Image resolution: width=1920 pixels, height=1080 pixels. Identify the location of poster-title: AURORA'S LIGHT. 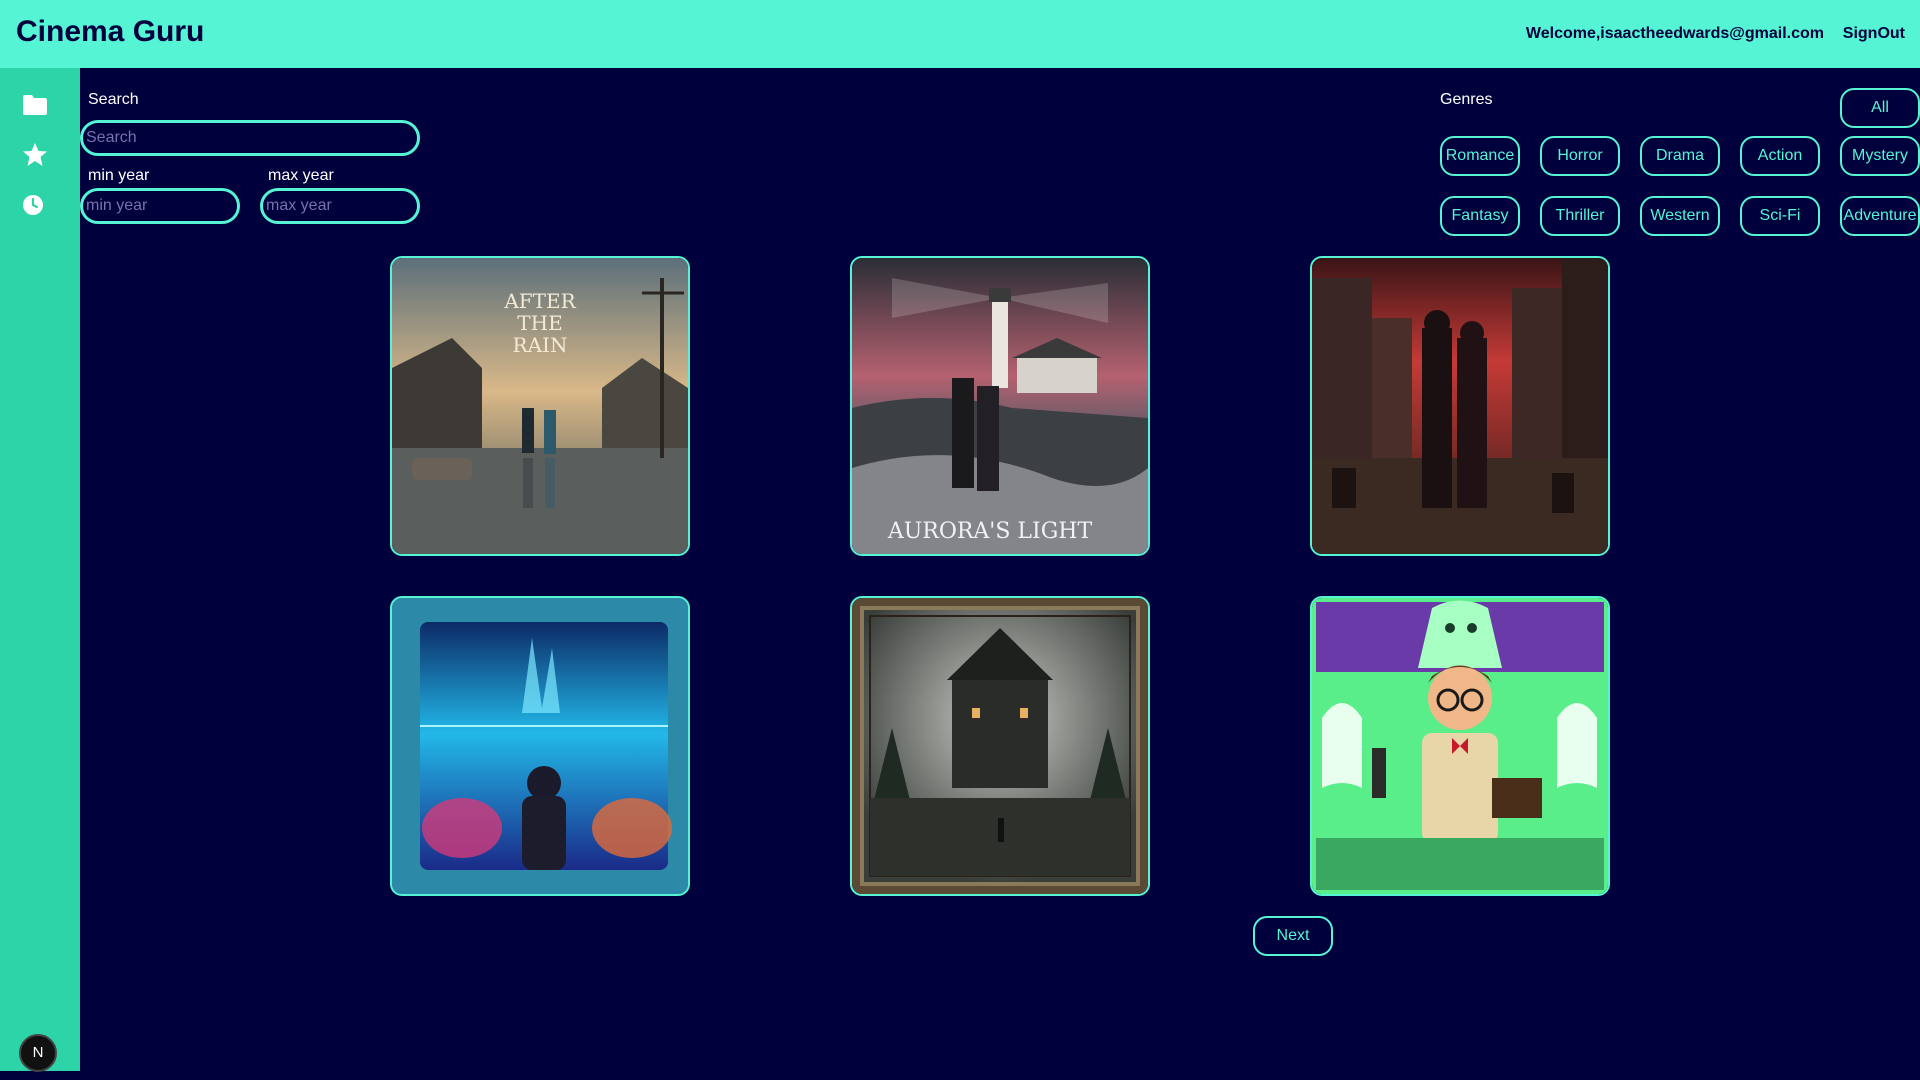
(990, 531).